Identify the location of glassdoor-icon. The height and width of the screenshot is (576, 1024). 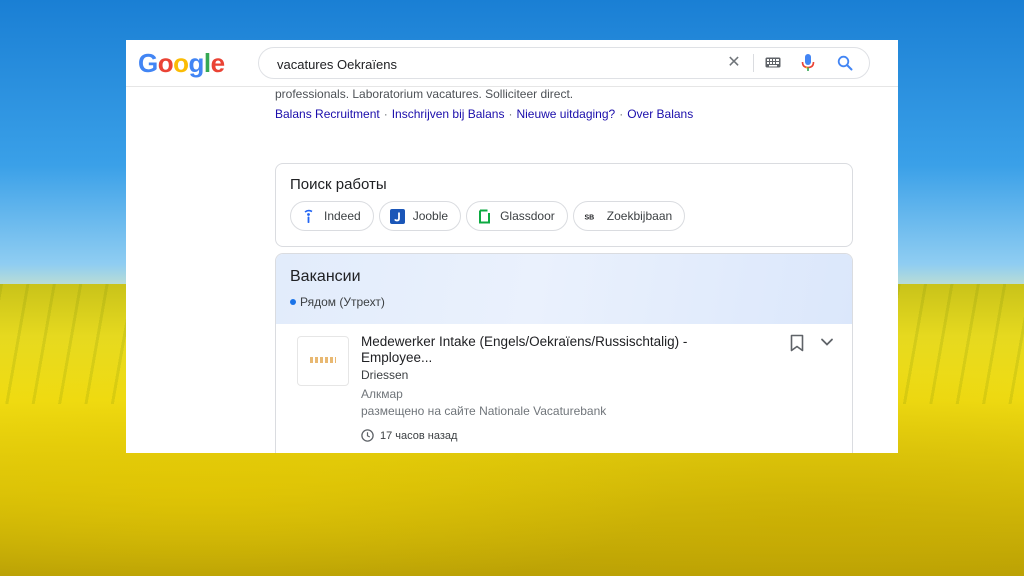
(485, 216).